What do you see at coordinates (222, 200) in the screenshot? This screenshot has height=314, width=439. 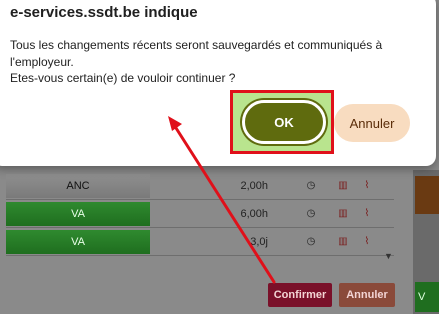 I see `pointer-arrow` at bounding box center [222, 200].